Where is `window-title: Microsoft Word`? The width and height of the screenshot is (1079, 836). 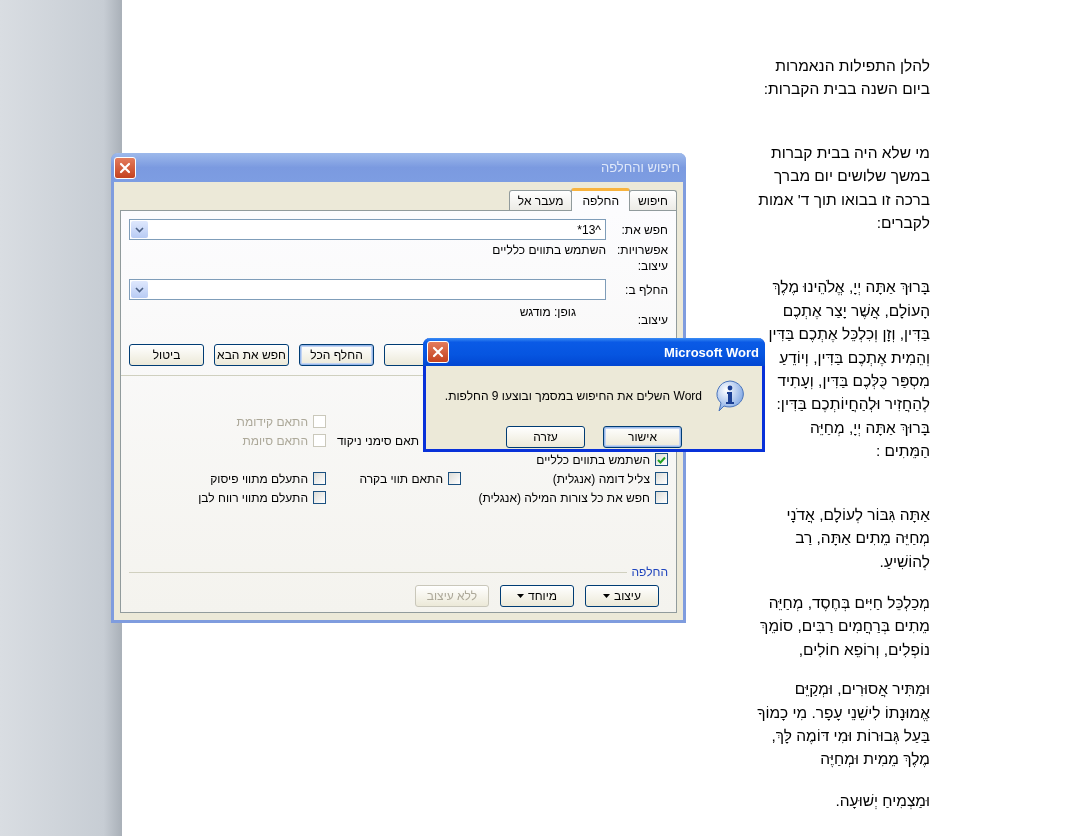
window-title: Microsoft Word is located at coordinates (711, 352).